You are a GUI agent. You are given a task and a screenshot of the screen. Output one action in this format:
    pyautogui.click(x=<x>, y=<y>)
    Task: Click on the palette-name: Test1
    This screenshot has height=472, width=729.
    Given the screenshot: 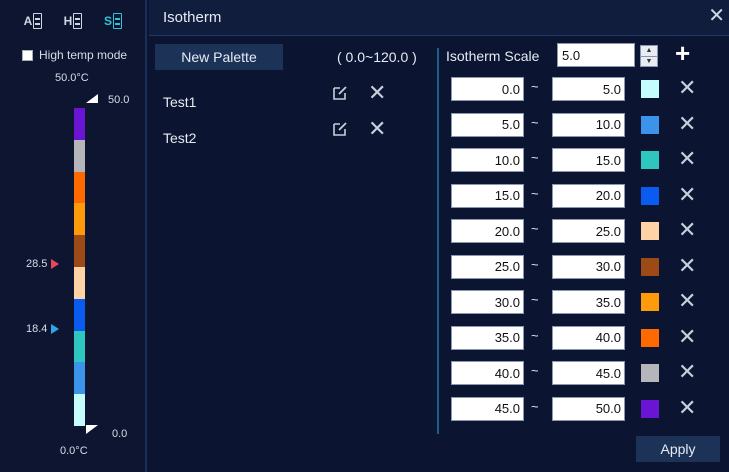 What is the action you would take?
    pyautogui.click(x=180, y=102)
    